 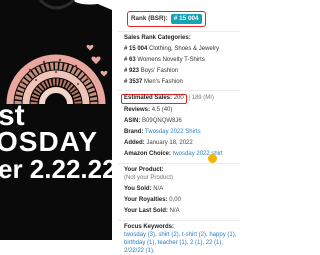 I want to click on focus-keywords-heading: Focus Keywords:, so click(x=182, y=228).